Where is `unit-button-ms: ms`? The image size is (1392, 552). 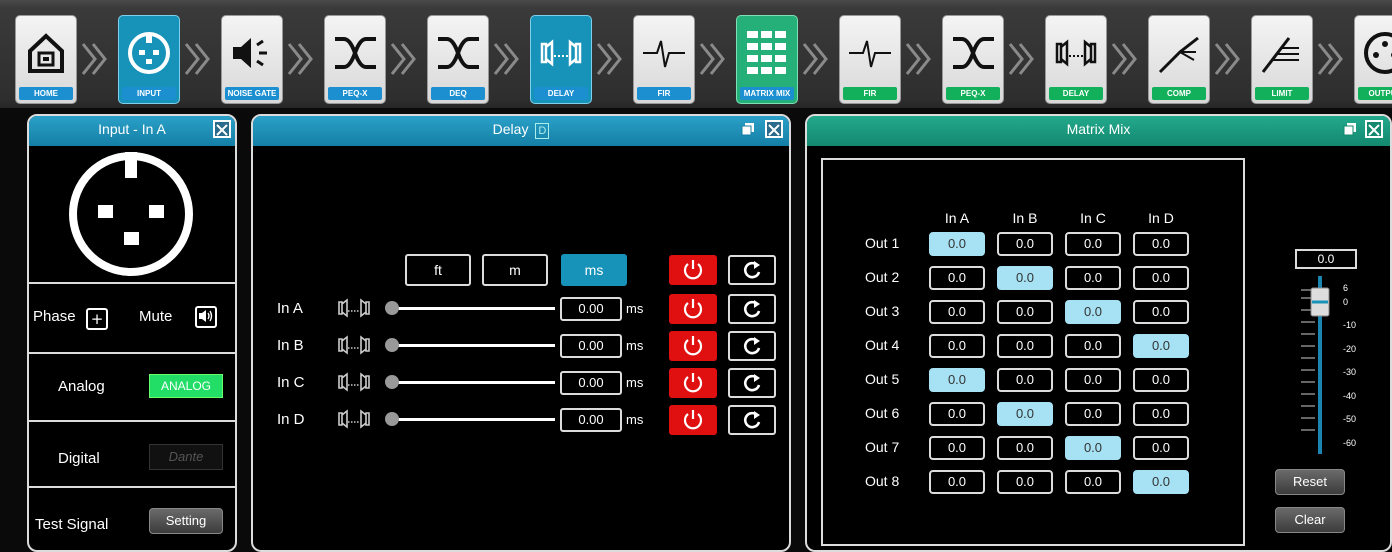
unit-button-ms: ms is located at coordinates (594, 270).